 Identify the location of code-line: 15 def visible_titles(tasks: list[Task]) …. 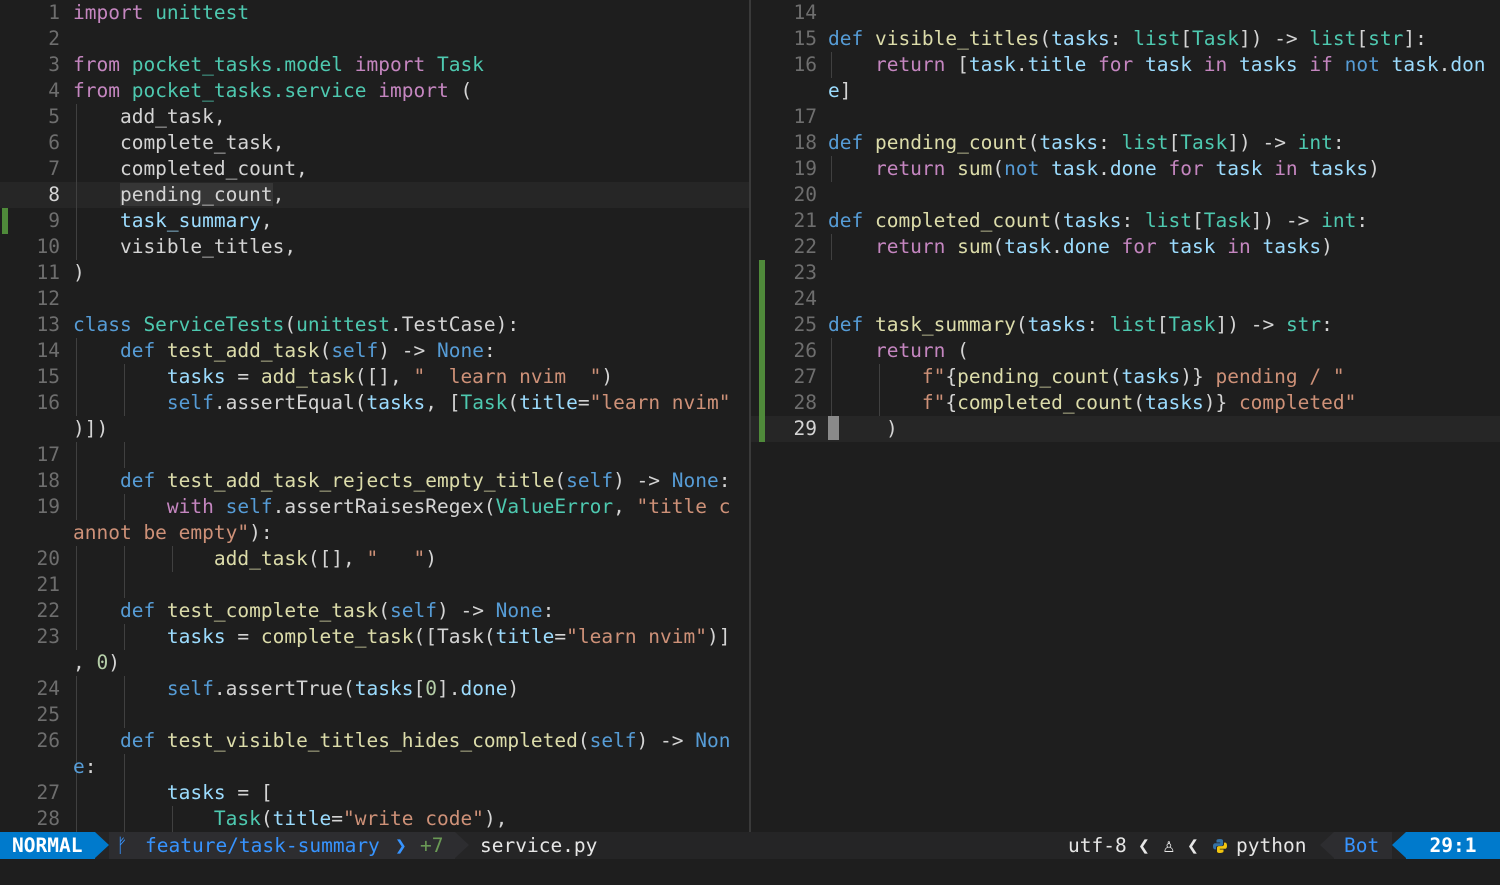
(1125, 39).